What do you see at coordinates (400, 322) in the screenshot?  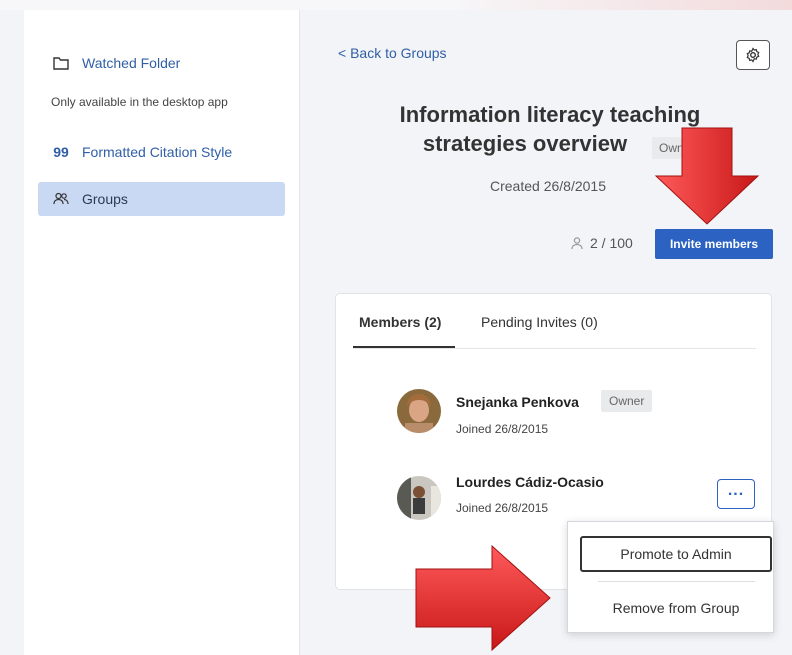 I see `tab-members: Members (2)` at bounding box center [400, 322].